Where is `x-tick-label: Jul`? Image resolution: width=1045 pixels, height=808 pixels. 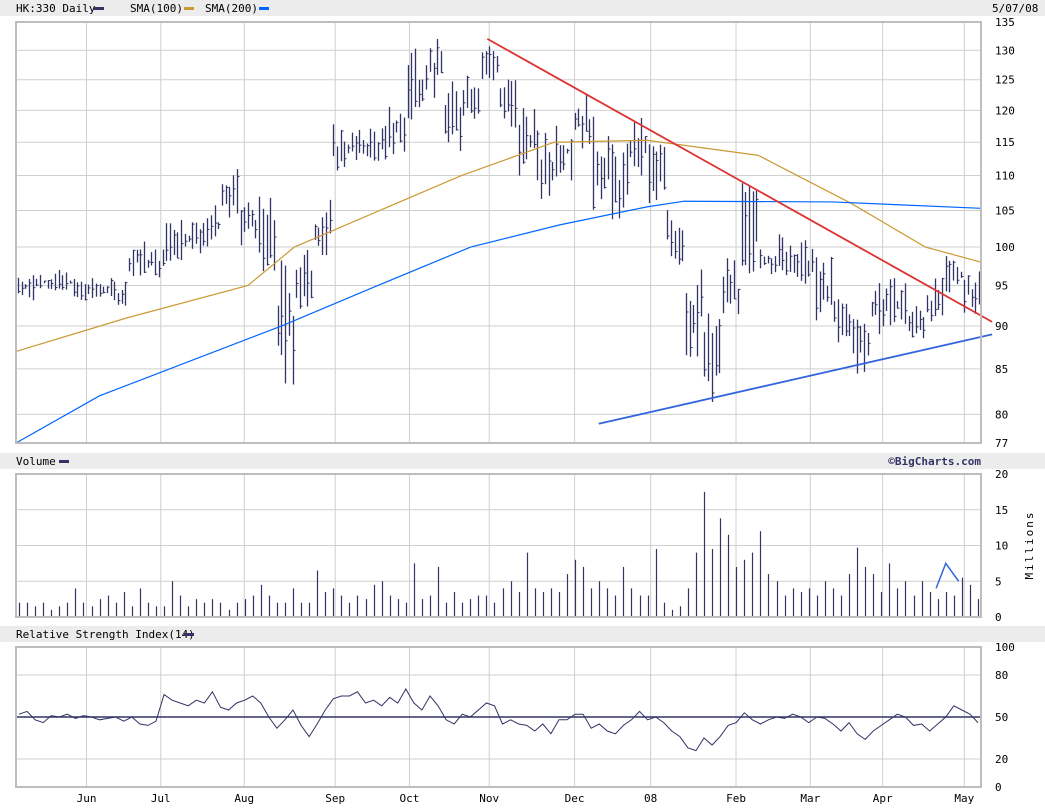 x-tick-label: Jul is located at coordinates (161, 798).